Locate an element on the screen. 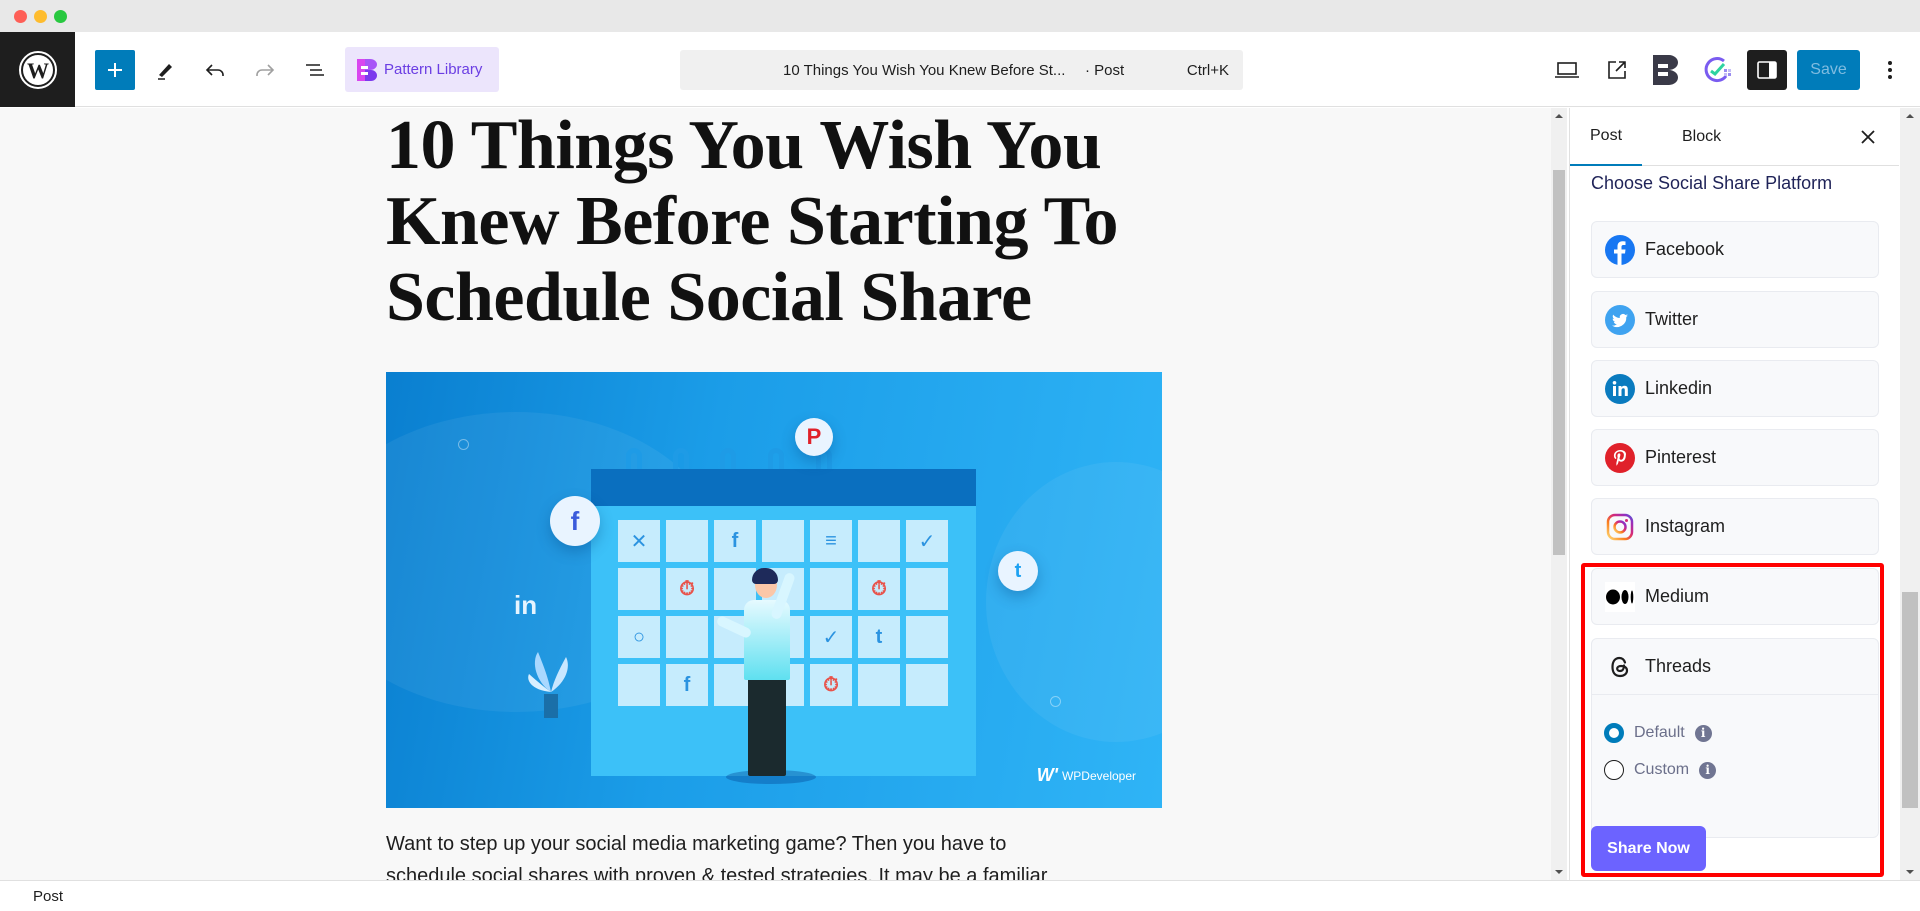  redo-button is located at coordinates (265, 70).